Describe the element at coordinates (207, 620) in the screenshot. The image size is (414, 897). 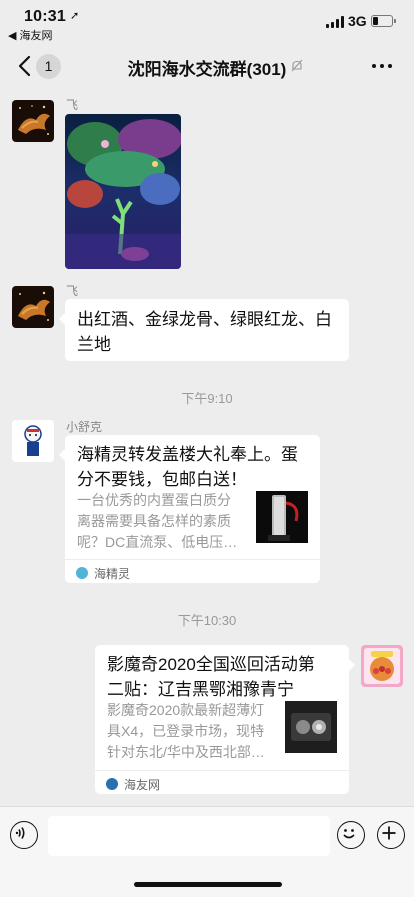
I see `timestamp: 下午10:30` at that location.